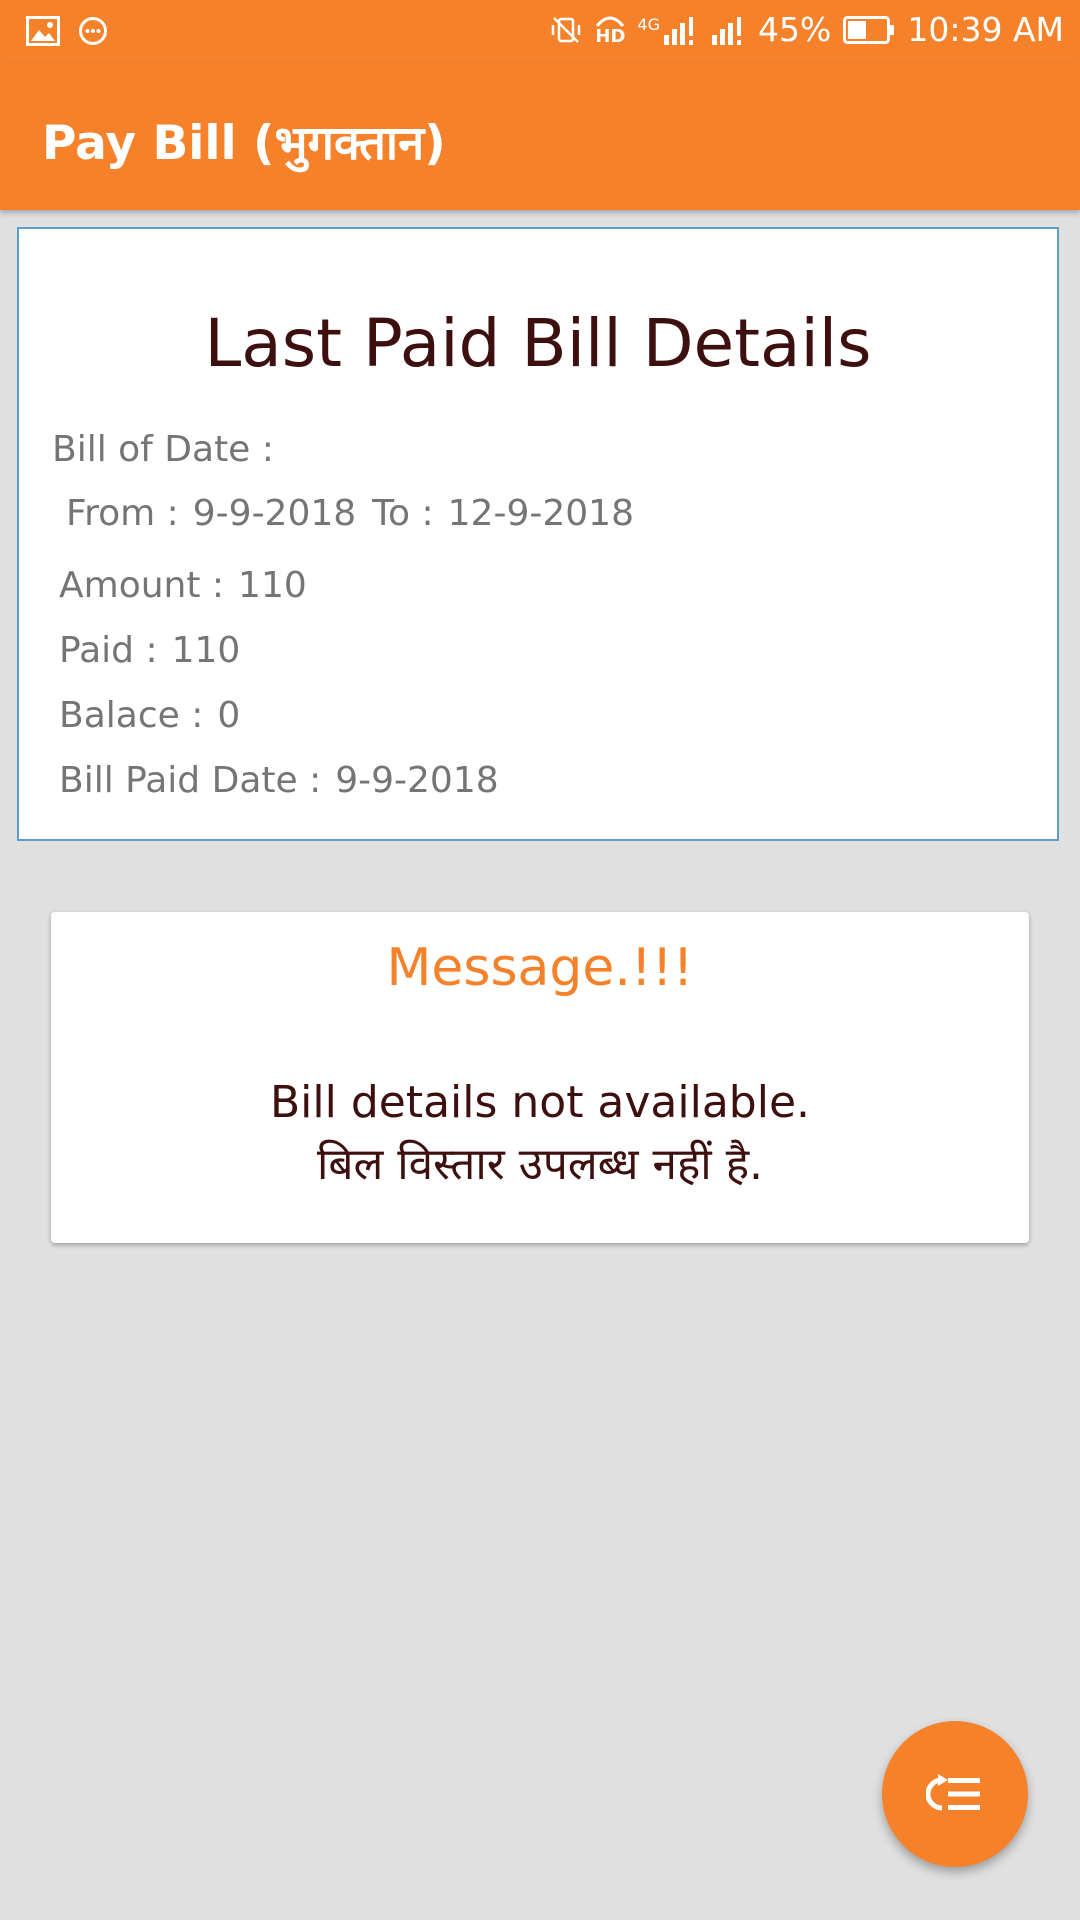  I want to click on bill-of-date-row: Bill of Date :, so click(163, 449).